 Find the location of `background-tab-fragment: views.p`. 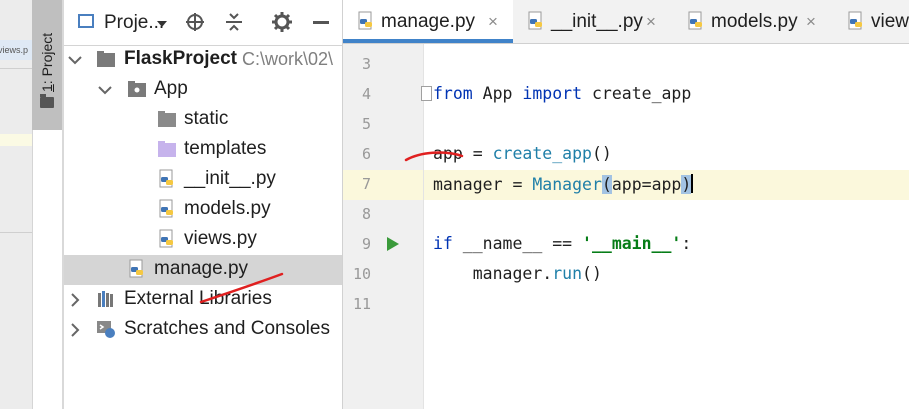

background-tab-fragment: views.p is located at coordinates (16, 50).